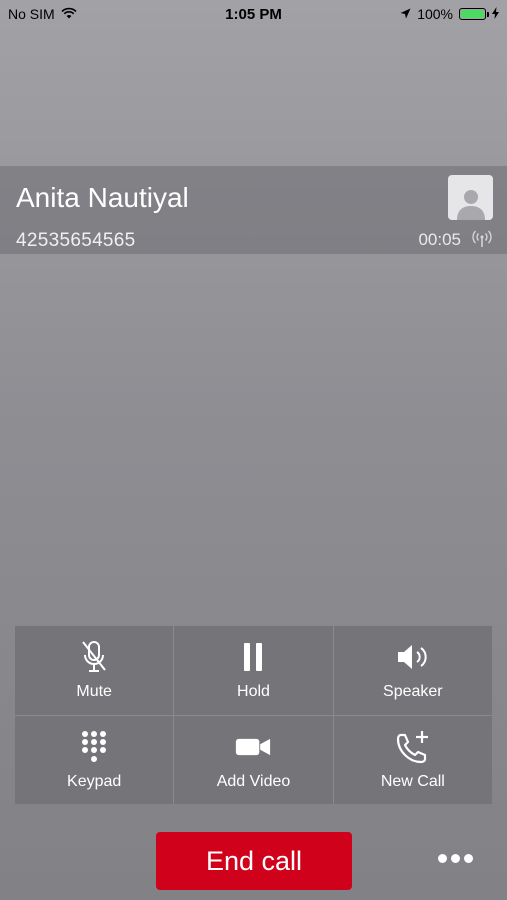 The image size is (507, 900). I want to click on keypad-button: Keypad, so click(94, 759).